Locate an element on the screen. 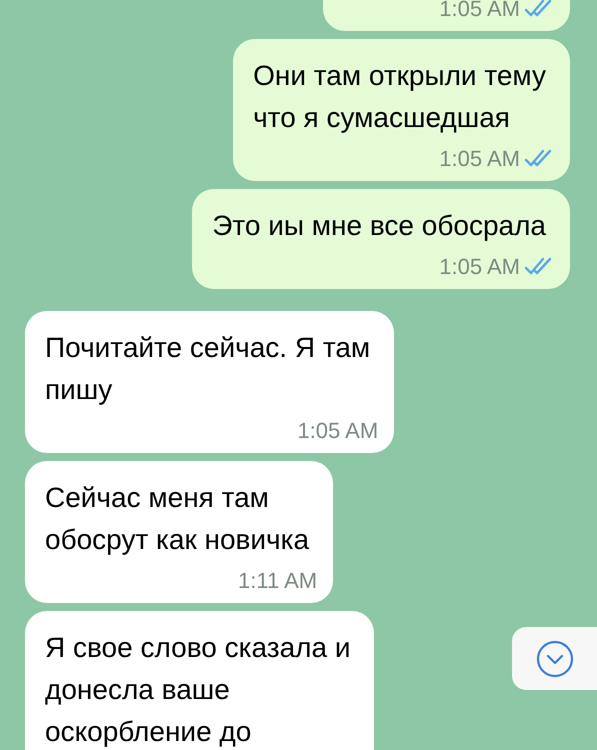 The width and height of the screenshot is (597, 750). message-time: 1:11 AM is located at coordinates (278, 580).